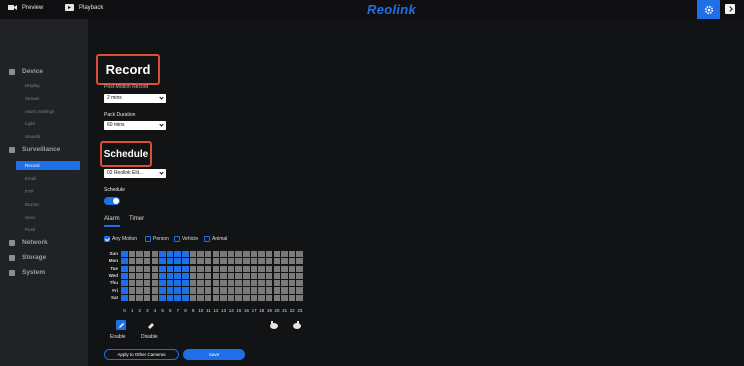 Image resolution: width=744 pixels, height=366 pixels. I want to click on day-label: Fri, so click(112, 290).